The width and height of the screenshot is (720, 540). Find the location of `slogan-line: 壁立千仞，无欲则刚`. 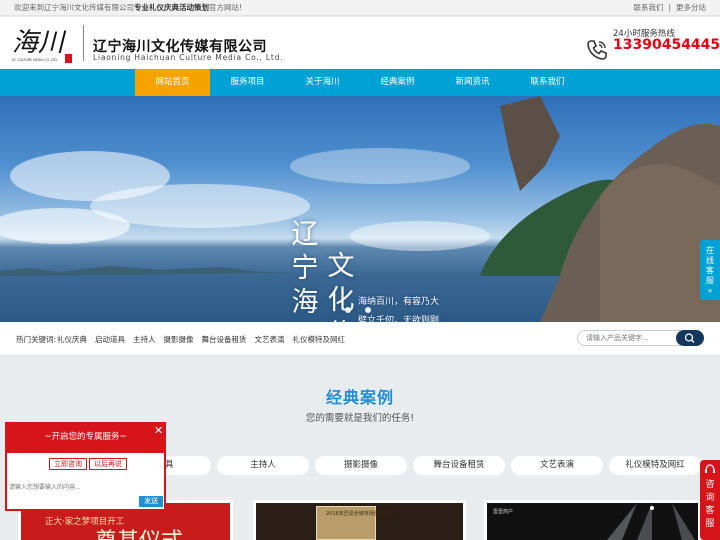

slogan-line: 壁立千仞，无欲则刚 is located at coordinates (399, 319).